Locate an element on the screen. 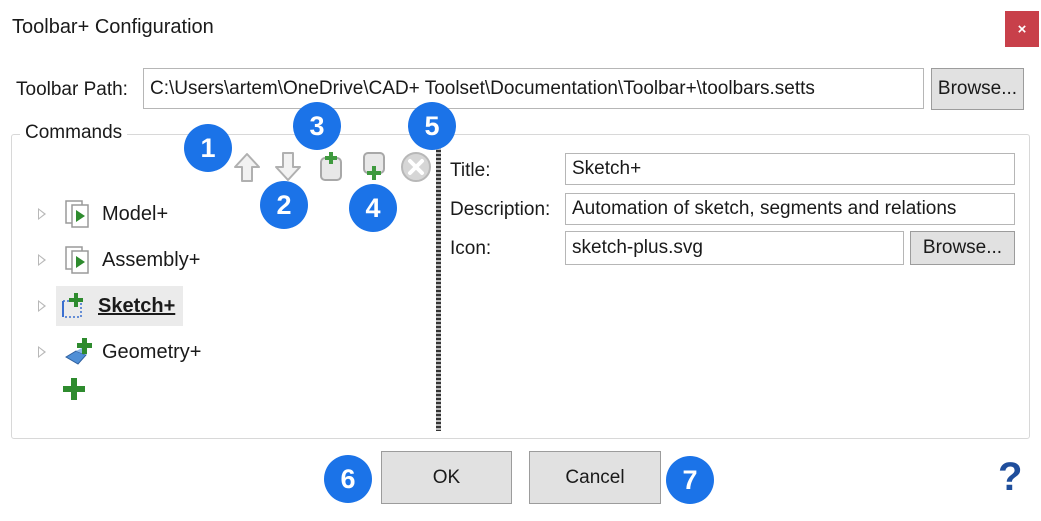 This screenshot has width=1041, height=521. tree-item-label: Model+ is located at coordinates (135, 213).